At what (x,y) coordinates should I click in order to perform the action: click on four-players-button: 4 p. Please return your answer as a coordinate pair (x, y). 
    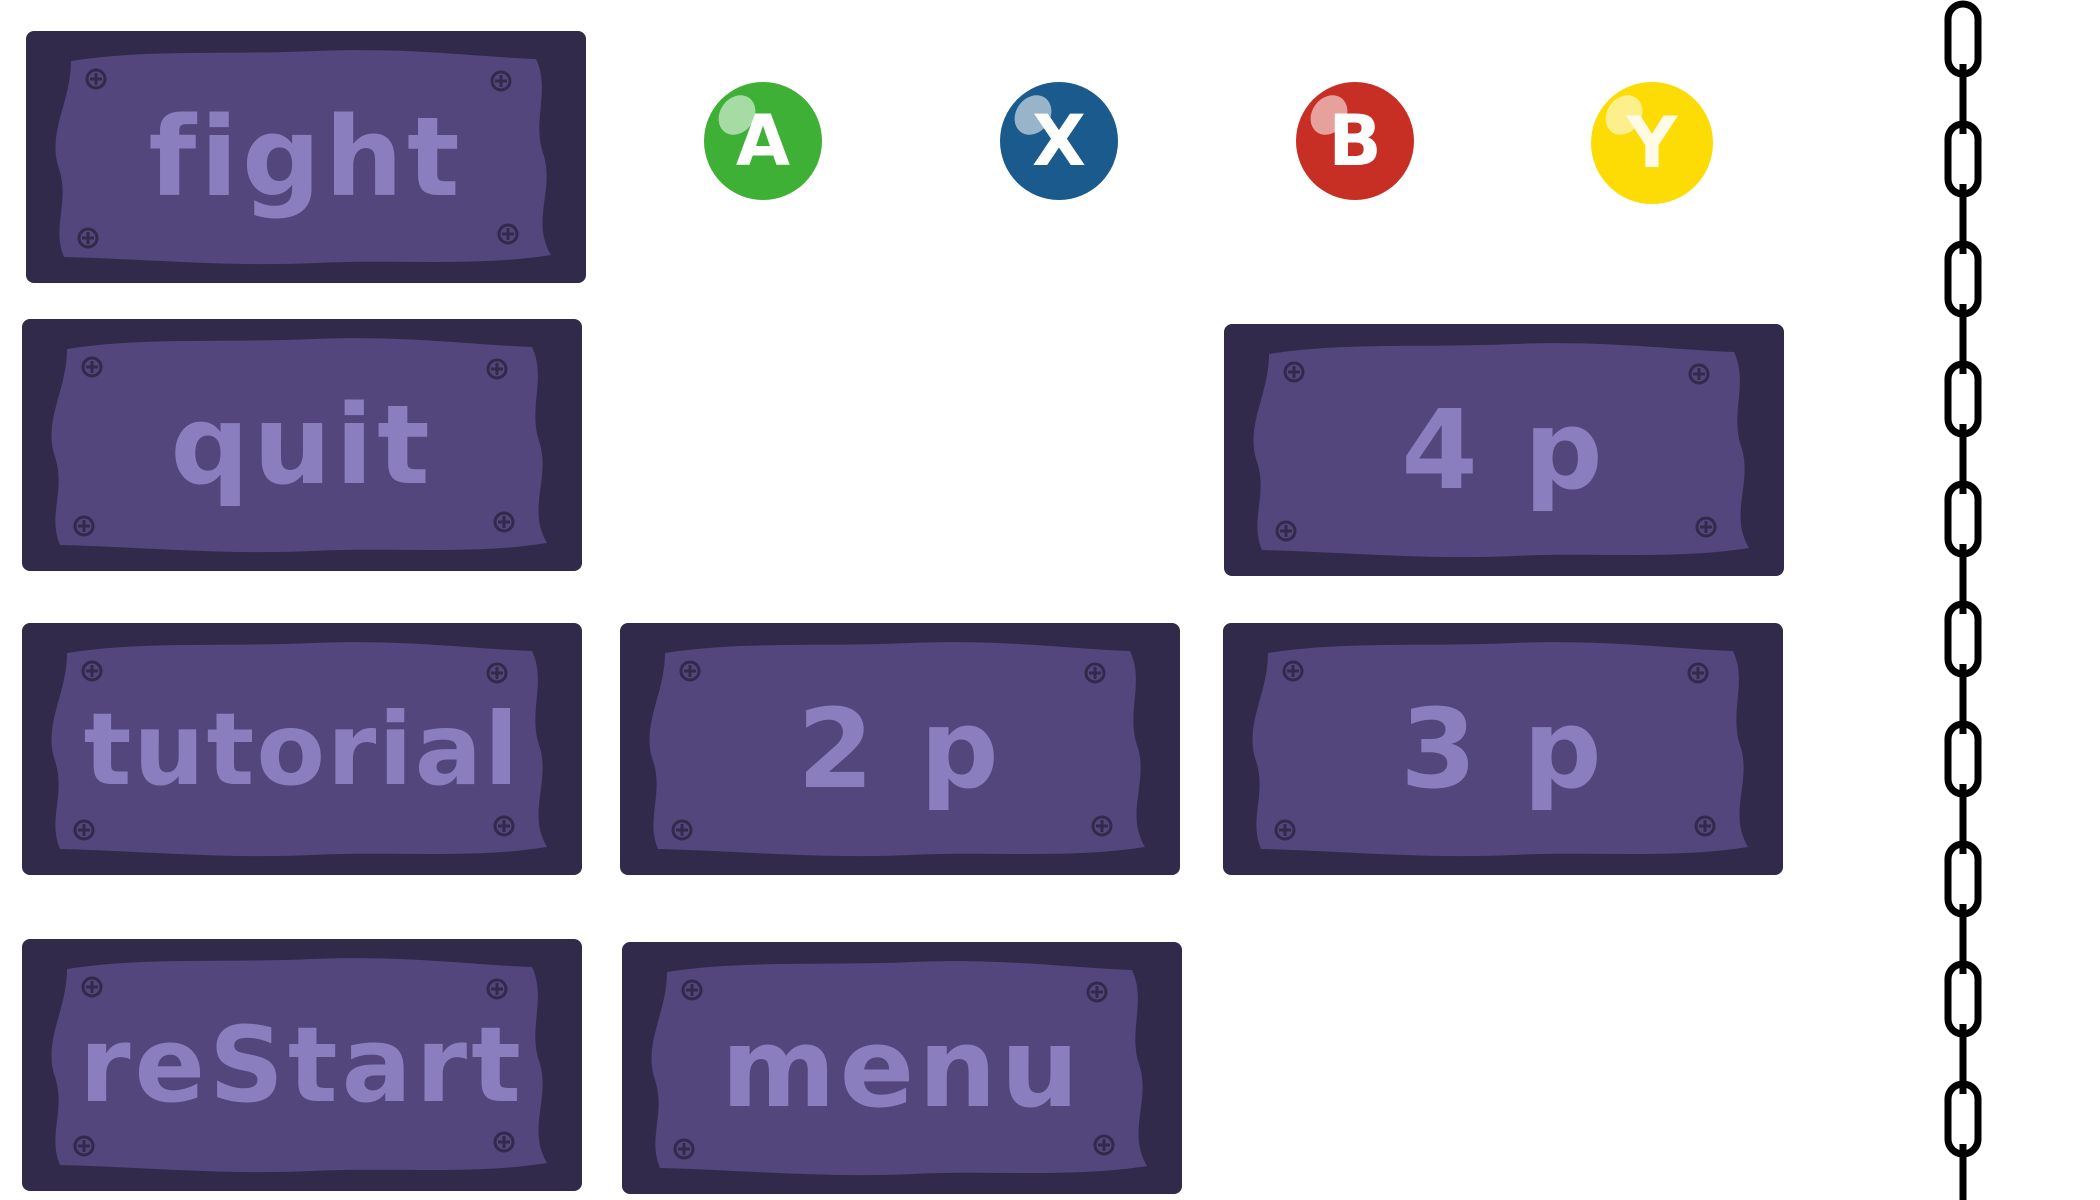
    Looking at the image, I should click on (1504, 450).